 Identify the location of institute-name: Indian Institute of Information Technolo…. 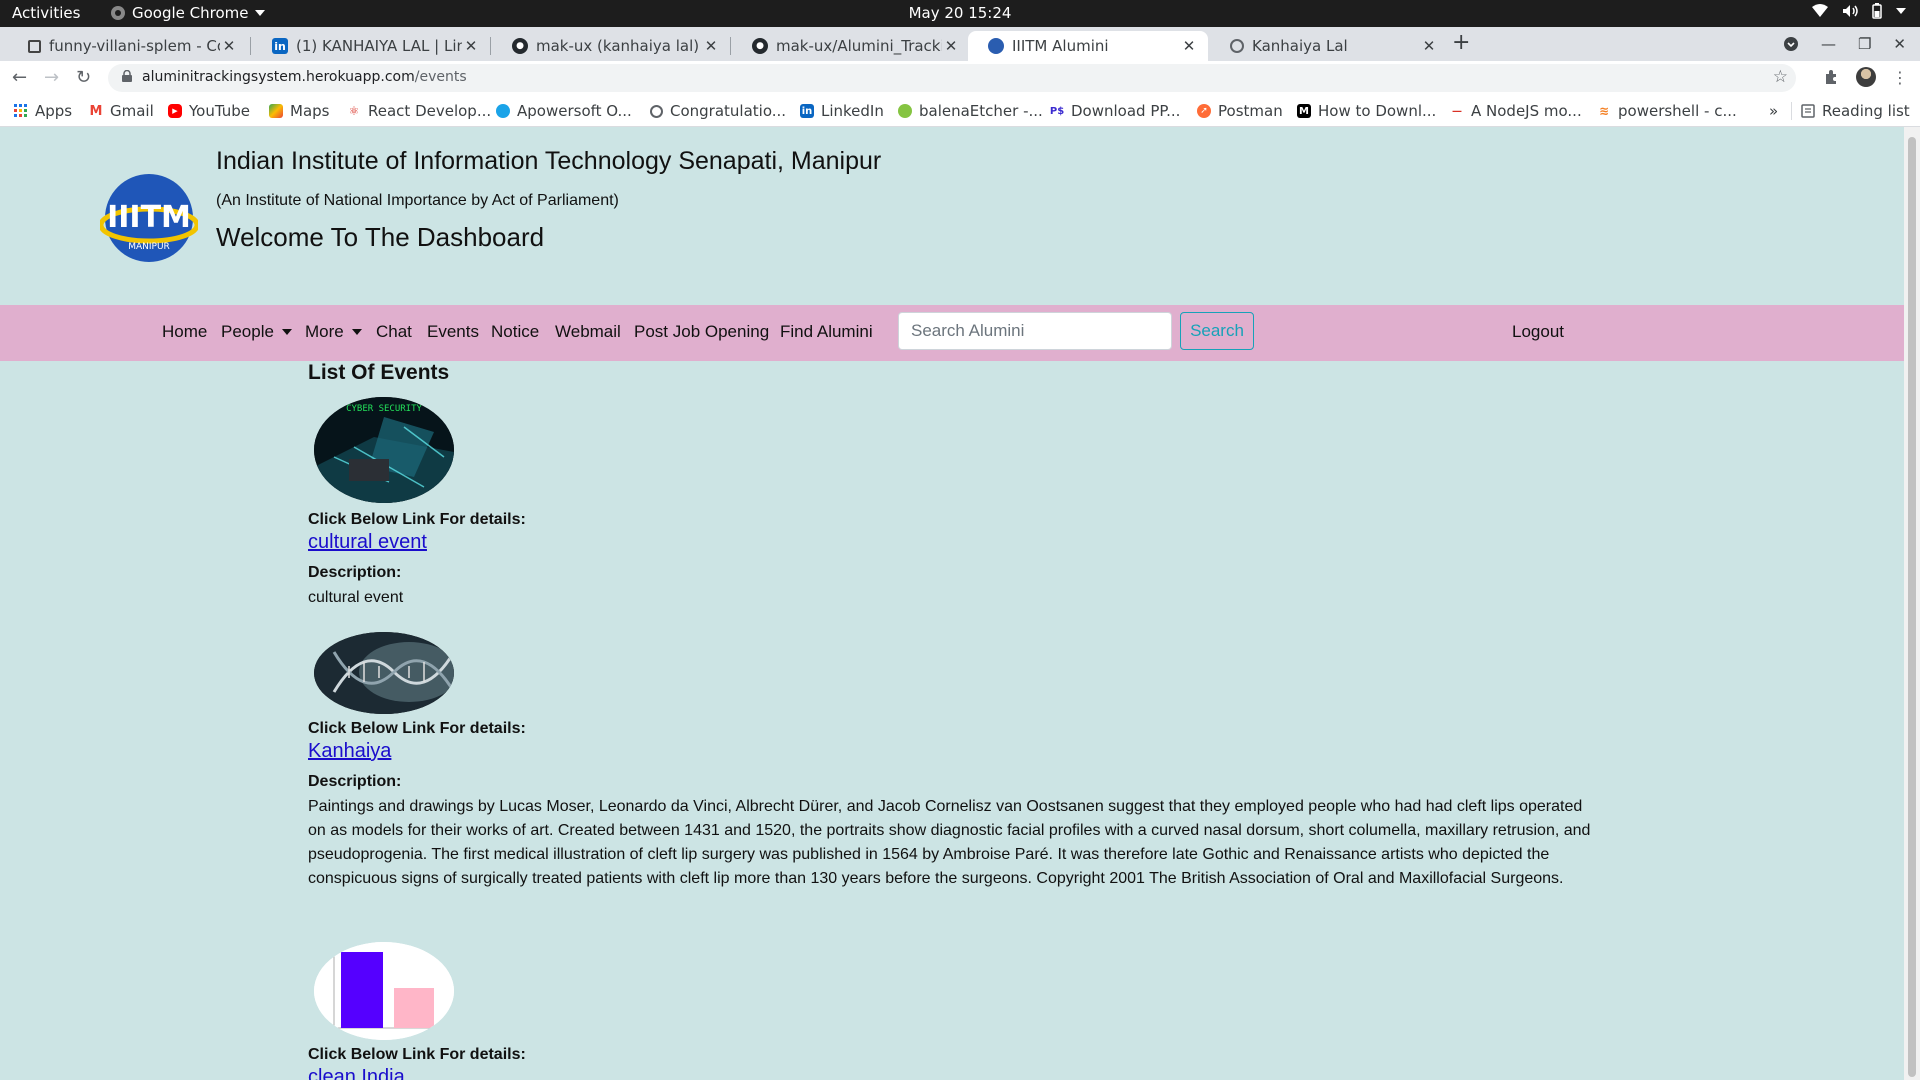
(549, 161).